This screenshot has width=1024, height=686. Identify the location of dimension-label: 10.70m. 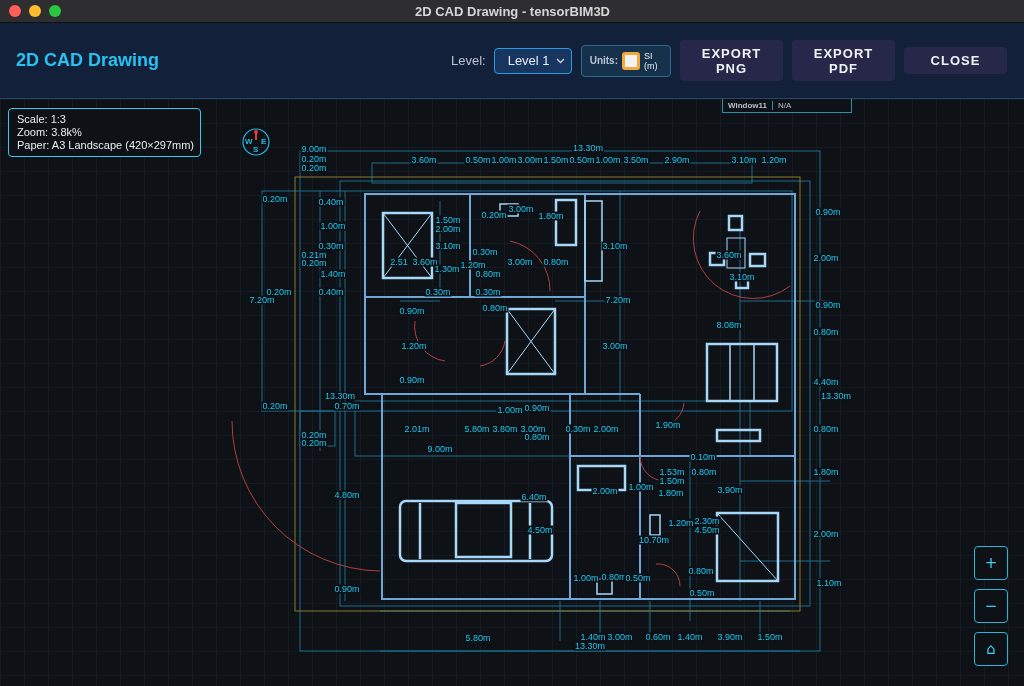
(654, 540).